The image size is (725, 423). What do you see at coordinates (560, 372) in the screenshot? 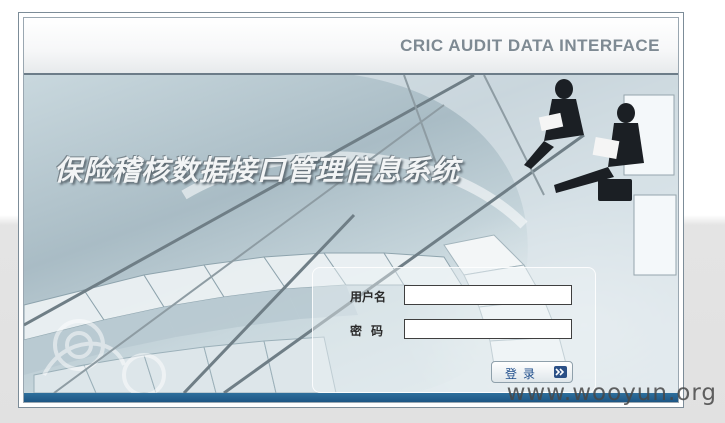
I see `double-chevron-right-icon` at bounding box center [560, 372].